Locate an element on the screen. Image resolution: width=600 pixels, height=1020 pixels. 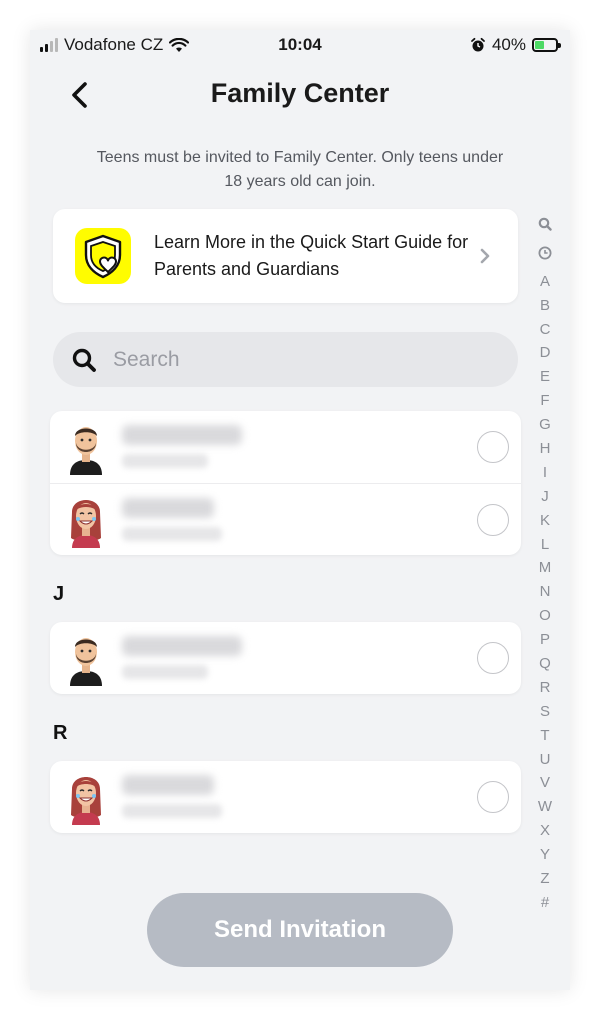
section-header-r: R is located at coordinates (60, 733).